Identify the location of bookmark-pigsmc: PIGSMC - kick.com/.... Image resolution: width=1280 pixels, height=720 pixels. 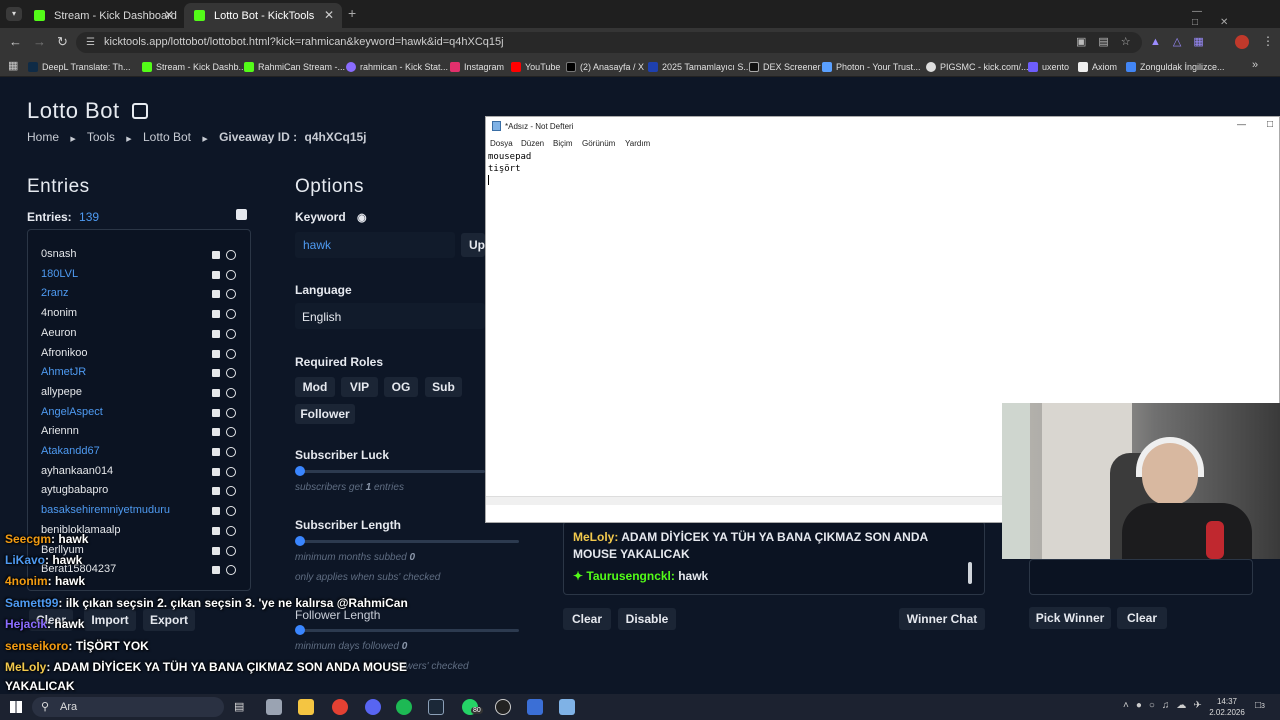
(977, 66).